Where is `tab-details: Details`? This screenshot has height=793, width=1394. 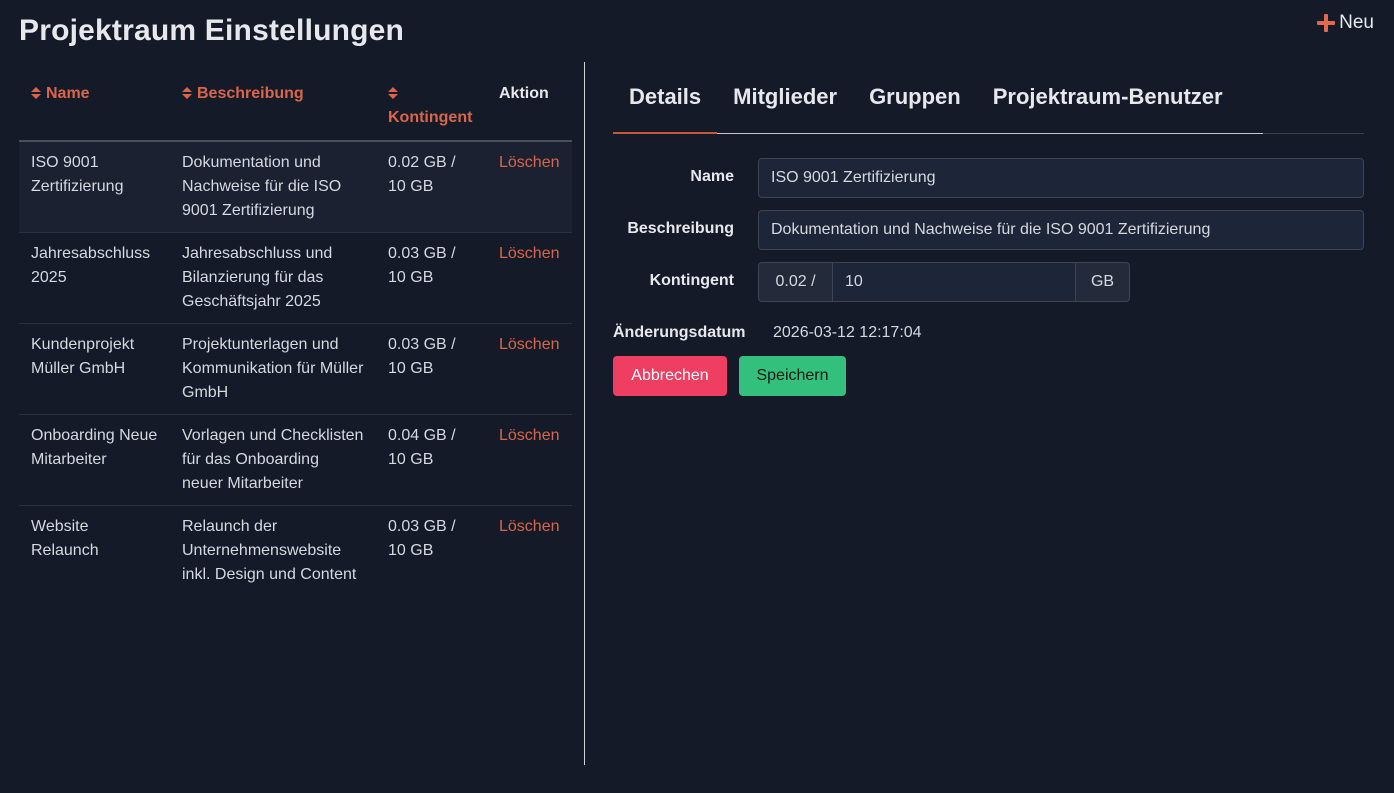
tab-details: Details is located at coordinates (665, 98).